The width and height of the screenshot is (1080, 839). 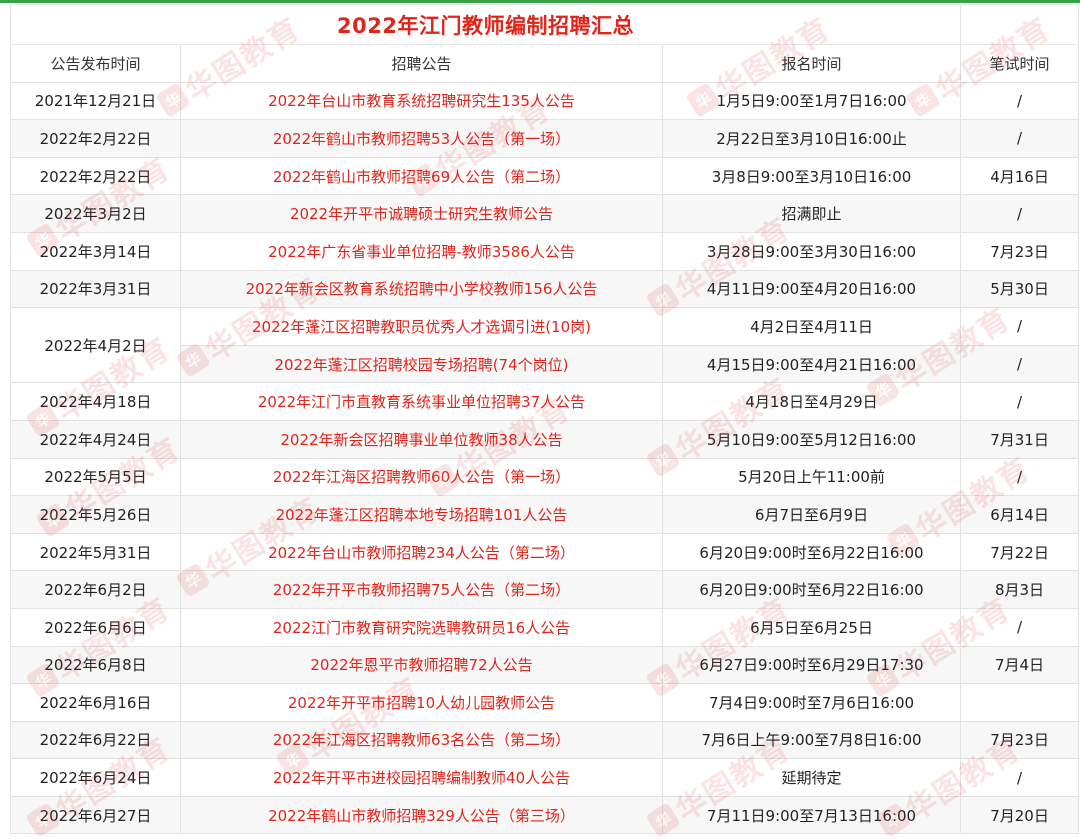 I want to click on publish-date-cell: 2022年4月24日, so click(x=95, y=439).